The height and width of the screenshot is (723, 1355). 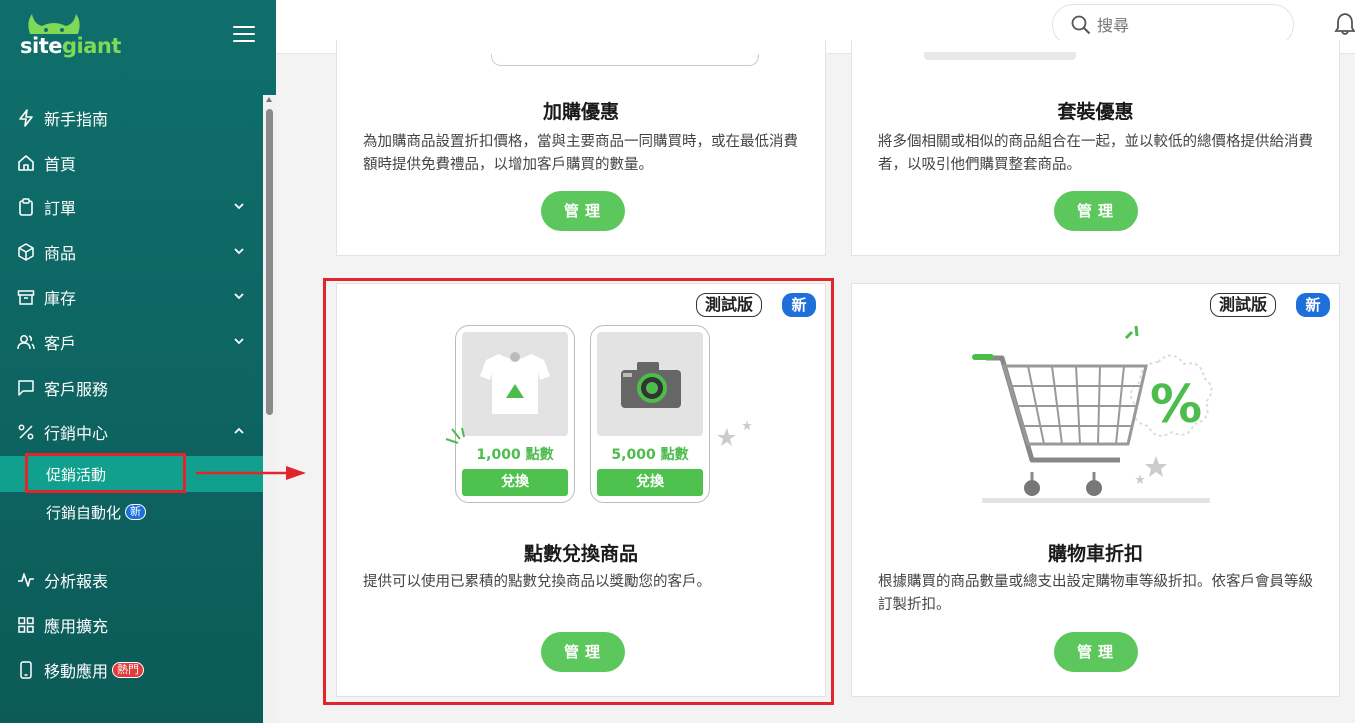 What do you see at coordinates (1095, 593) in the screenshot?
I see `card-description: 根據購買的商品數量或總支出設定購物車等級折扣。依客戶會員等級訂製折扣。` at bounding box center [1095, 593].